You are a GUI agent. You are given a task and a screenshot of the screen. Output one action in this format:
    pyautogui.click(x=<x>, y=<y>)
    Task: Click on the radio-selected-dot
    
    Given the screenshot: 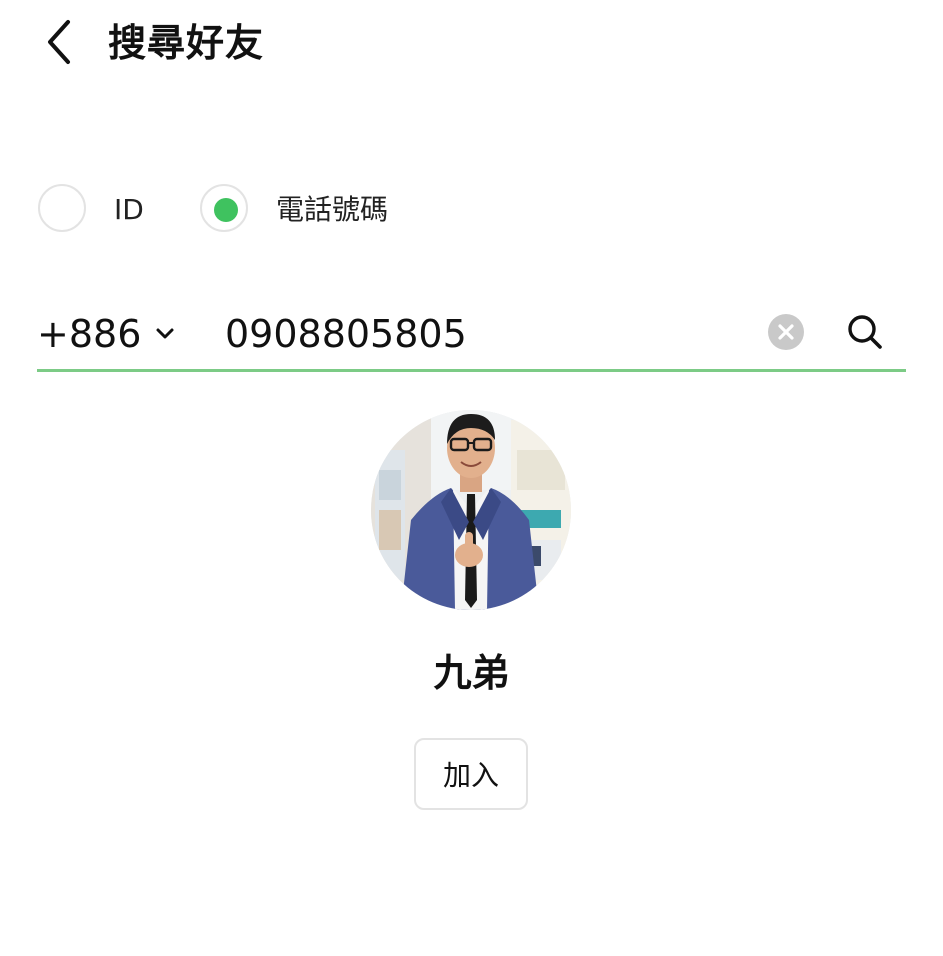 What is the action you would take?
    pyautogui.click(x=226, y=210)
    